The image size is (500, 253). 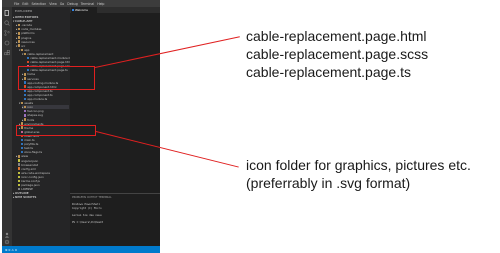 I want to click on search-icon, so click(x=7, y=23).